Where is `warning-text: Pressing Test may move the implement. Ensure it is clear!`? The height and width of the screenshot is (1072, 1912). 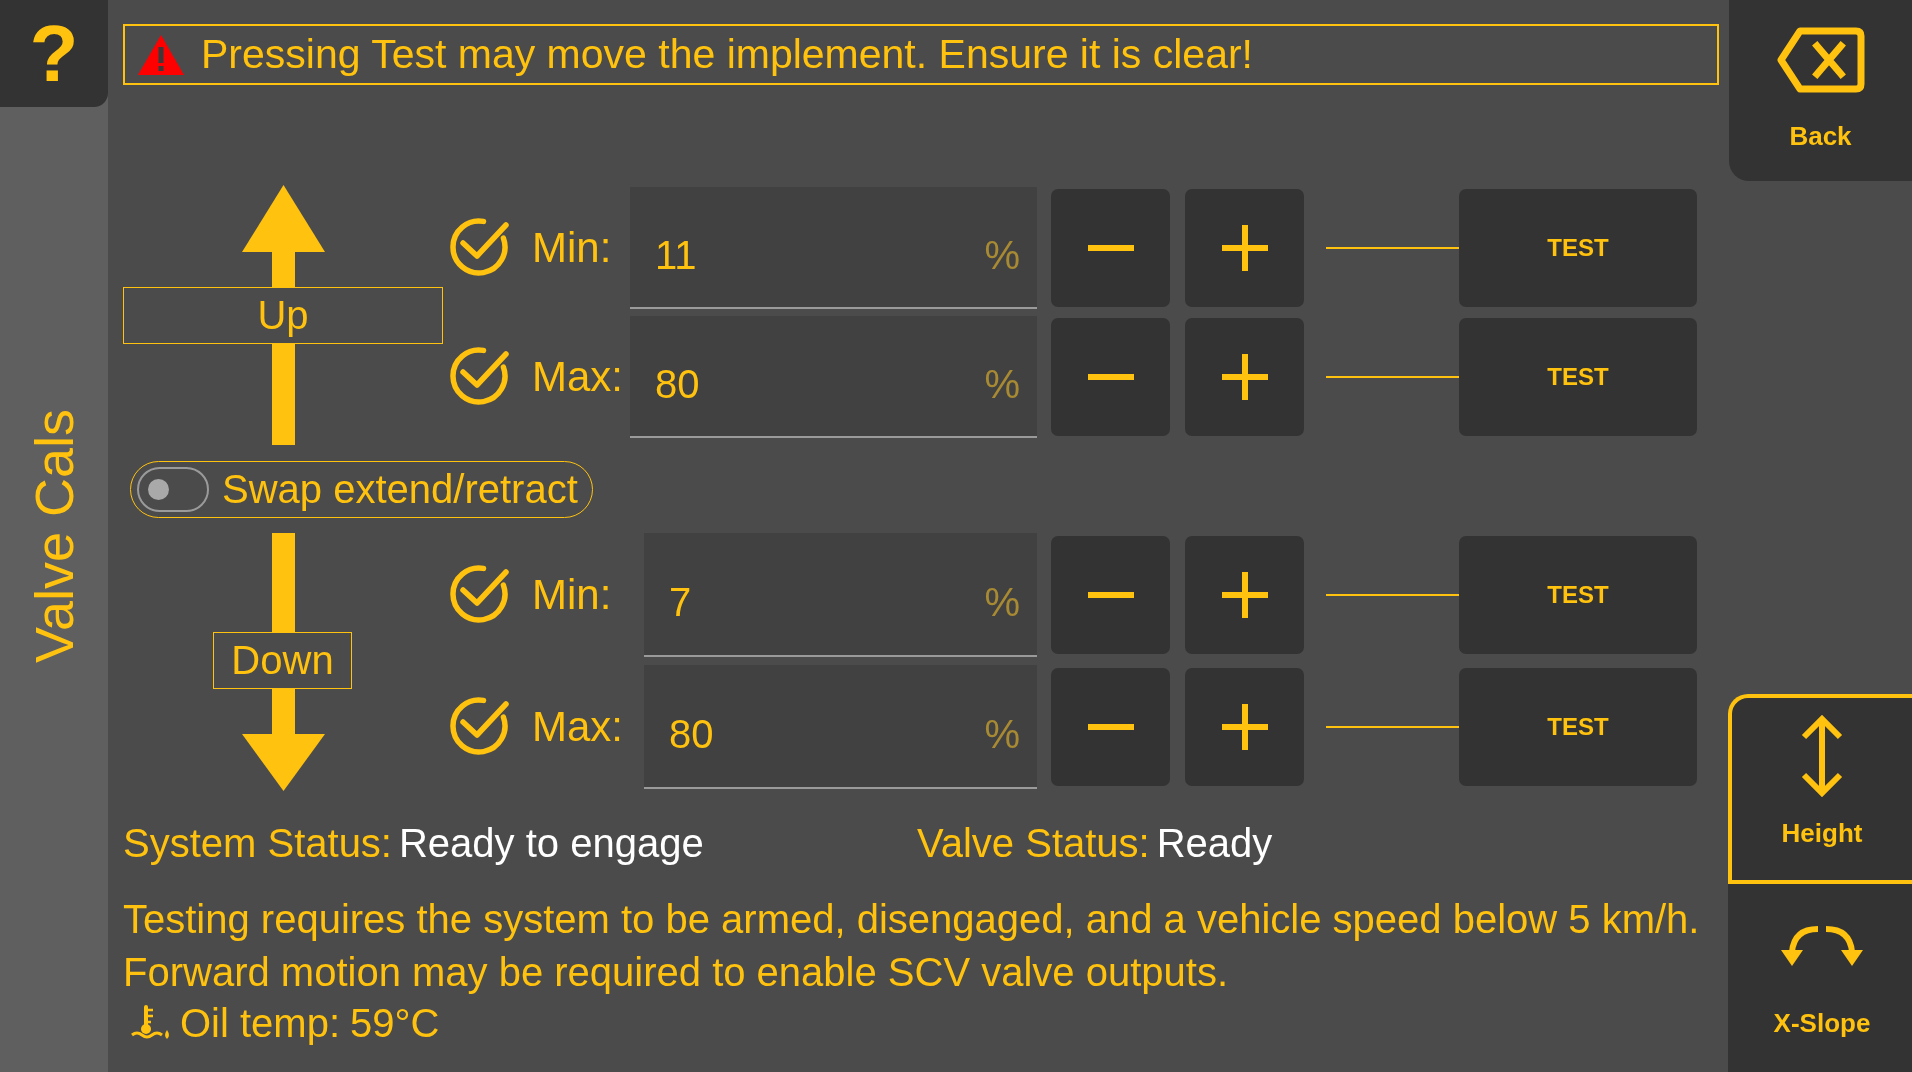 warning-text: Pressing Test may move the implement. Ensure it is clear! is located at coordinates (727, 54).